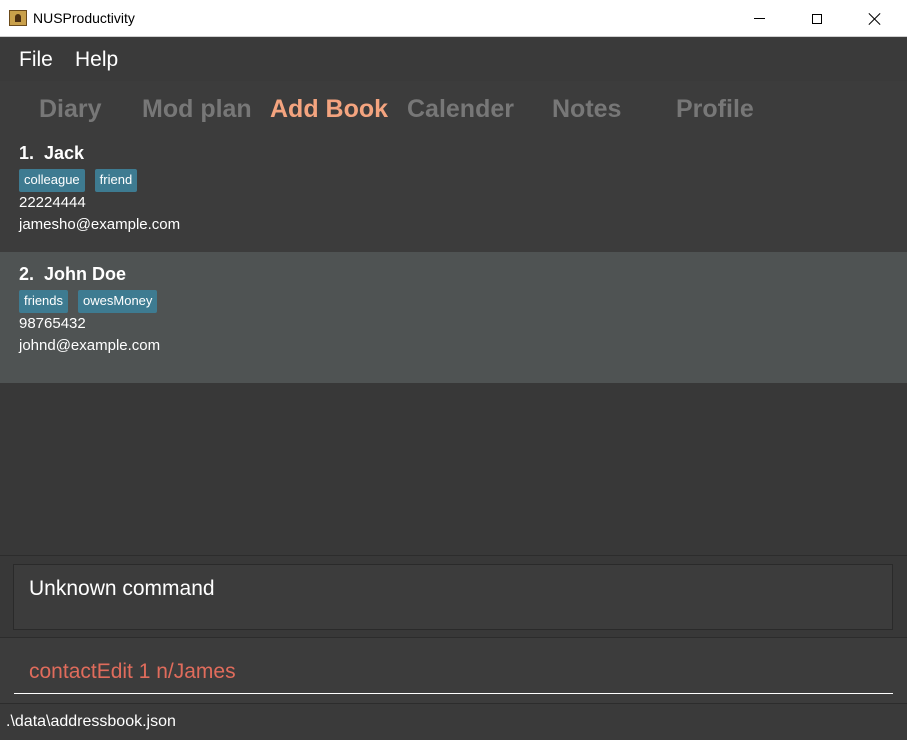  I want to click on tag-list: colleague friend, so click(78, 180).